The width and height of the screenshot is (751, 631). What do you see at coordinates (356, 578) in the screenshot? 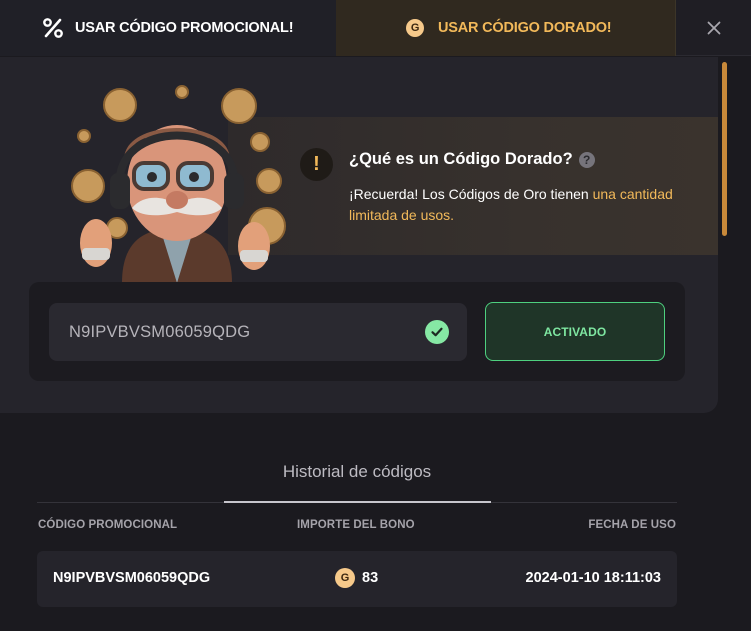
I see `row-amount: G 83` at bounding box center [356, 578].